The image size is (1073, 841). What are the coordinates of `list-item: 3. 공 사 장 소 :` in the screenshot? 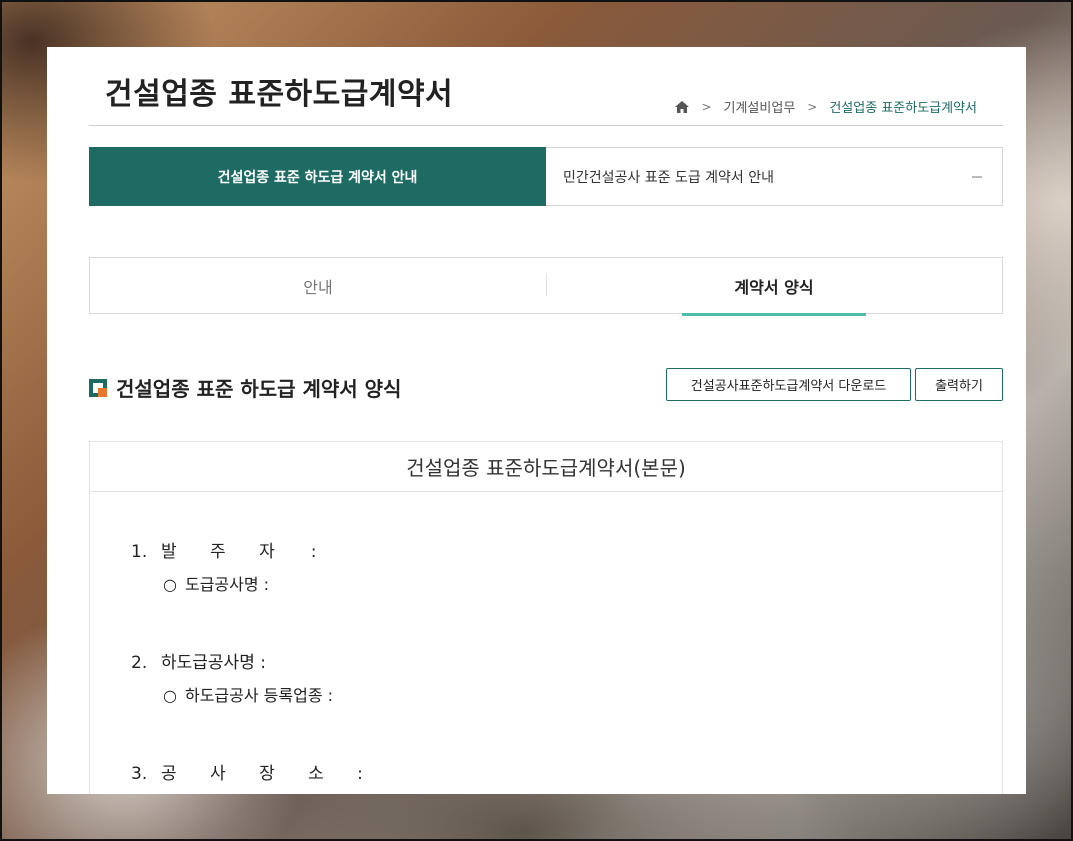 It's located at (254, 771).